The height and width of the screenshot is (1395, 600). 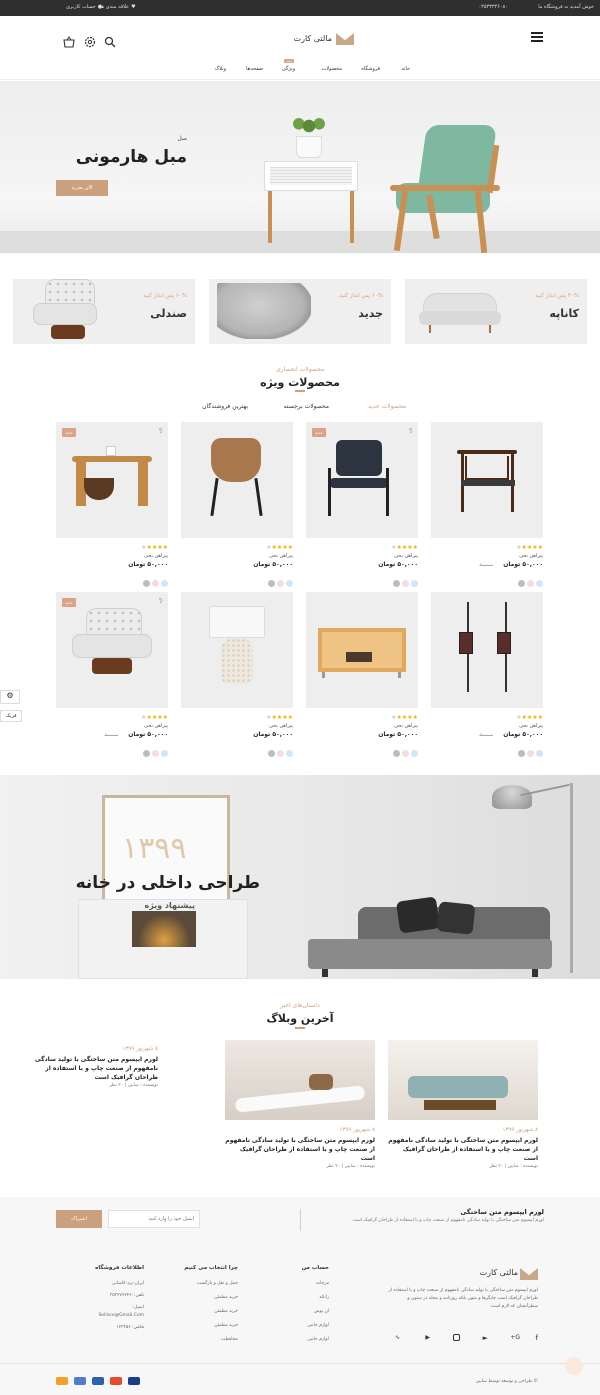 What do you see at coordinates (79, 1219) in the screenshot?
I see `subscribe-button: اشتراک` at bounding box center [79, 1219].